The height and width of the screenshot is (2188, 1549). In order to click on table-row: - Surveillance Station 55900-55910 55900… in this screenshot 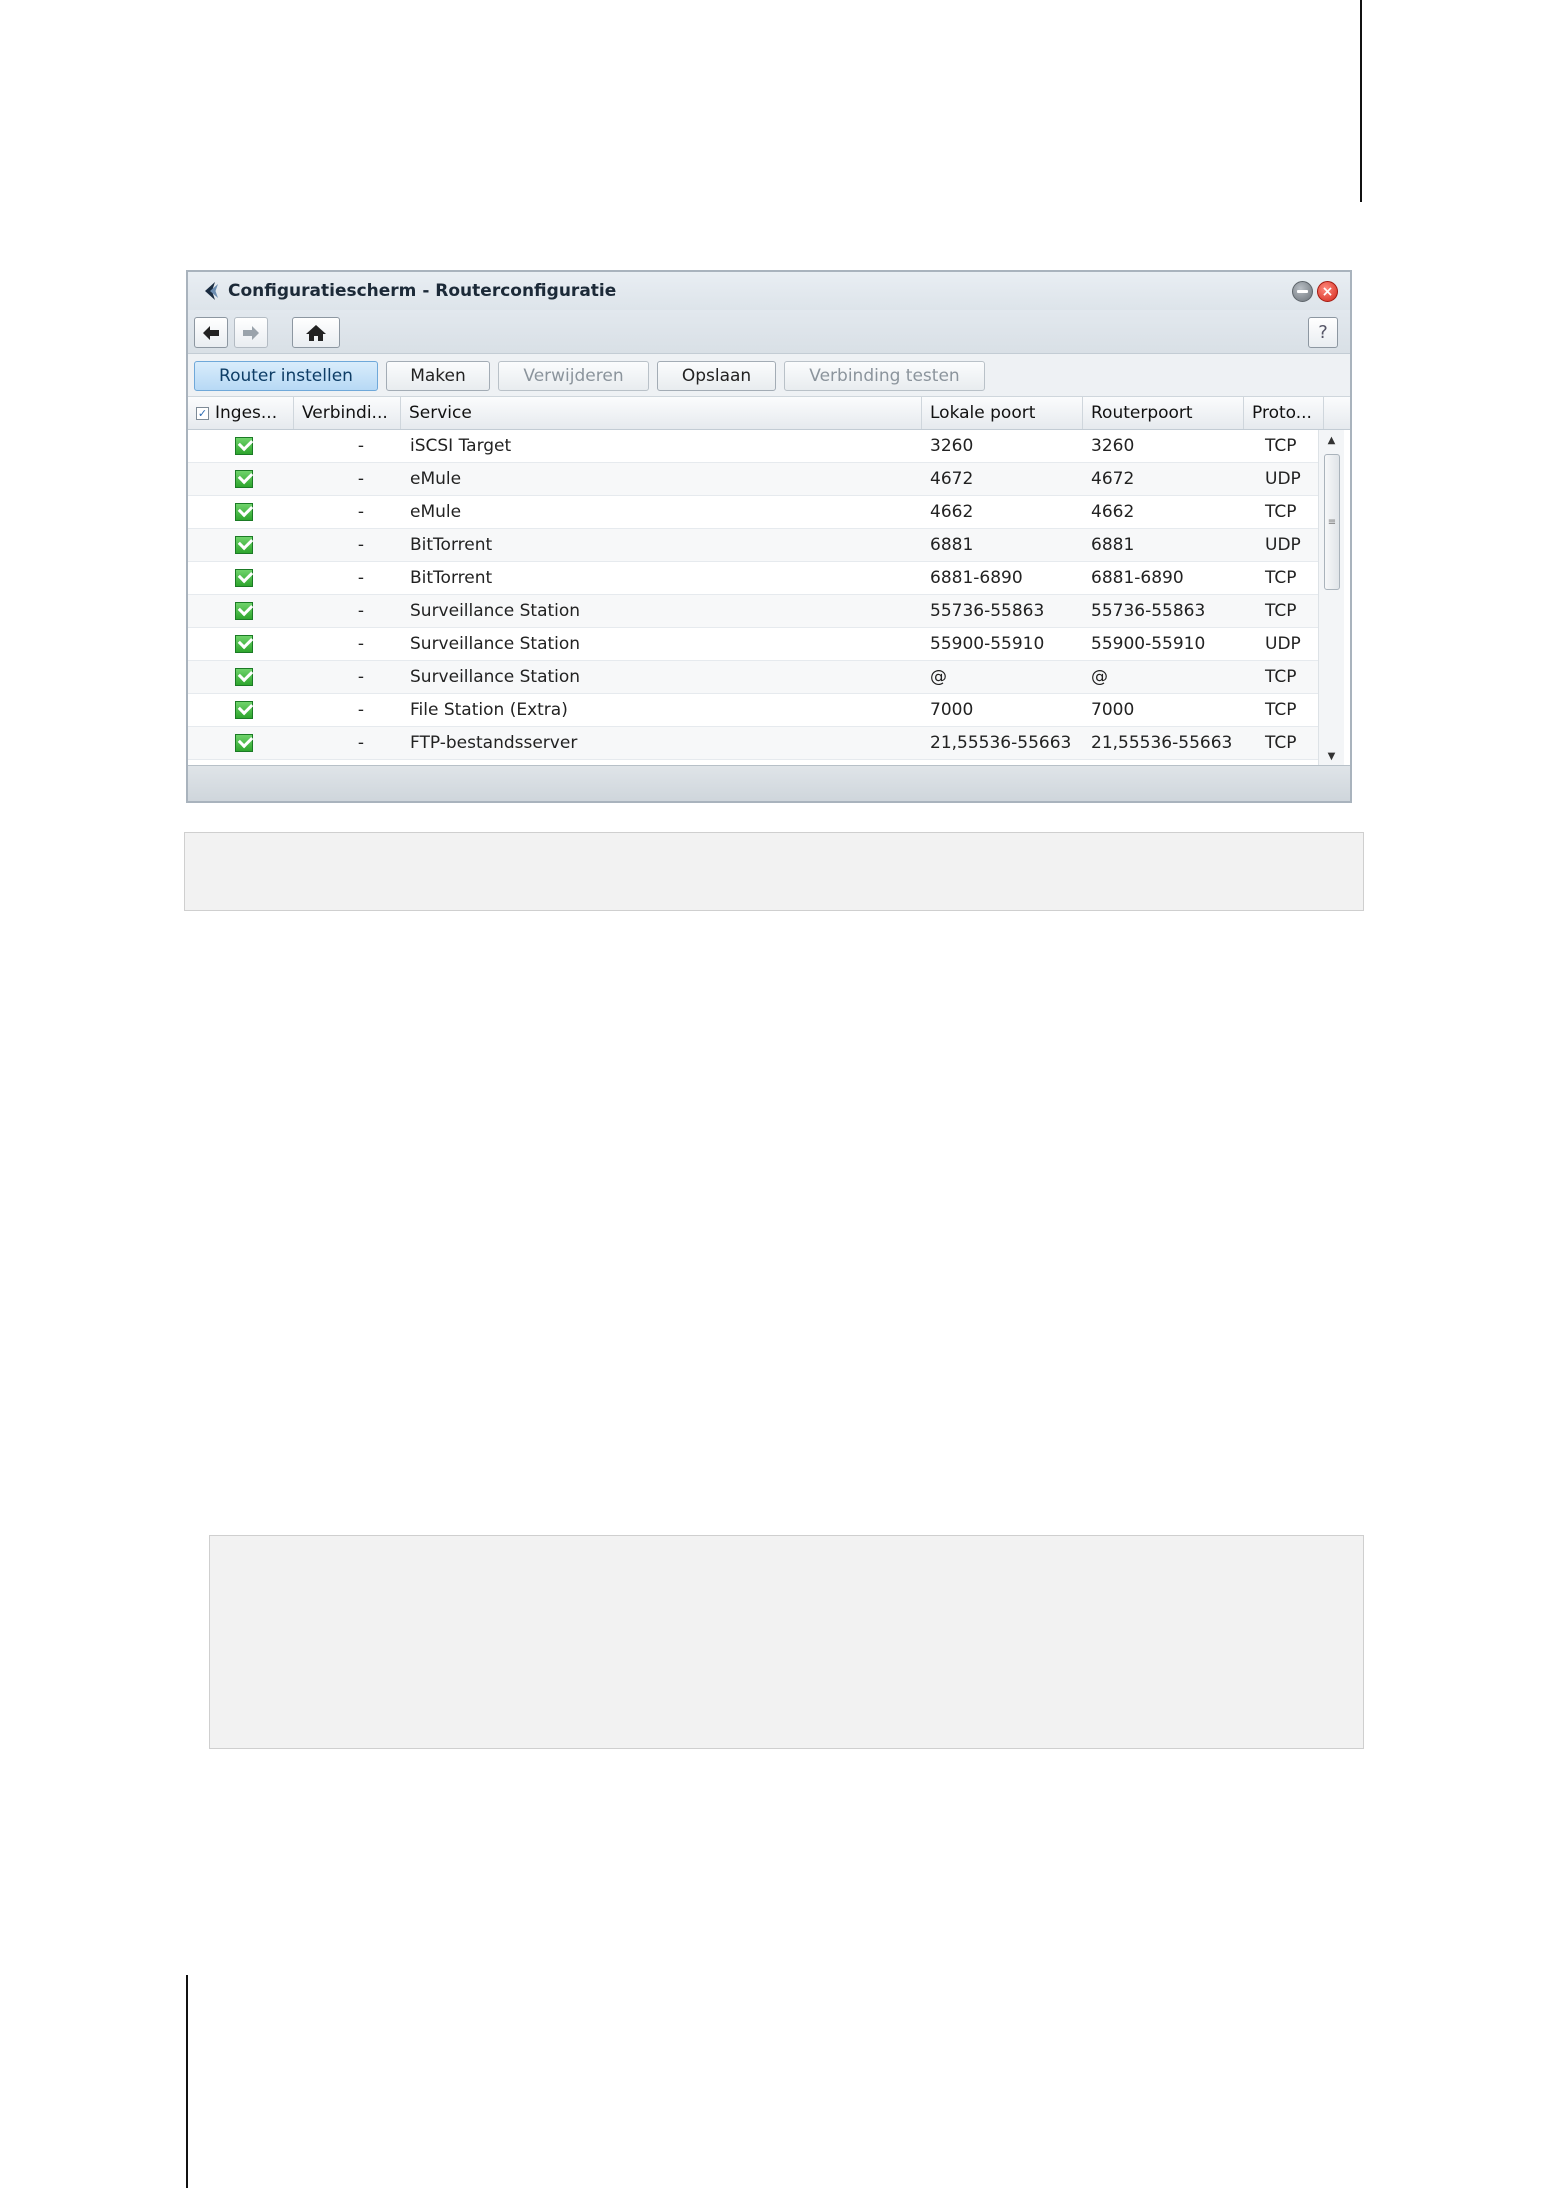, I will do `click(753, 644)`.